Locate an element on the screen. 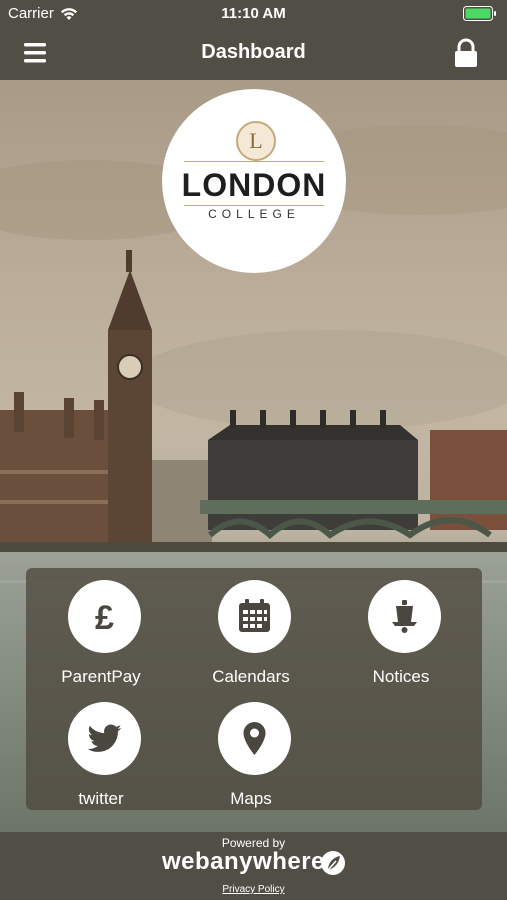 The image size is (507, 900). logo-name: LONDON is located at coordinates (254, 185).